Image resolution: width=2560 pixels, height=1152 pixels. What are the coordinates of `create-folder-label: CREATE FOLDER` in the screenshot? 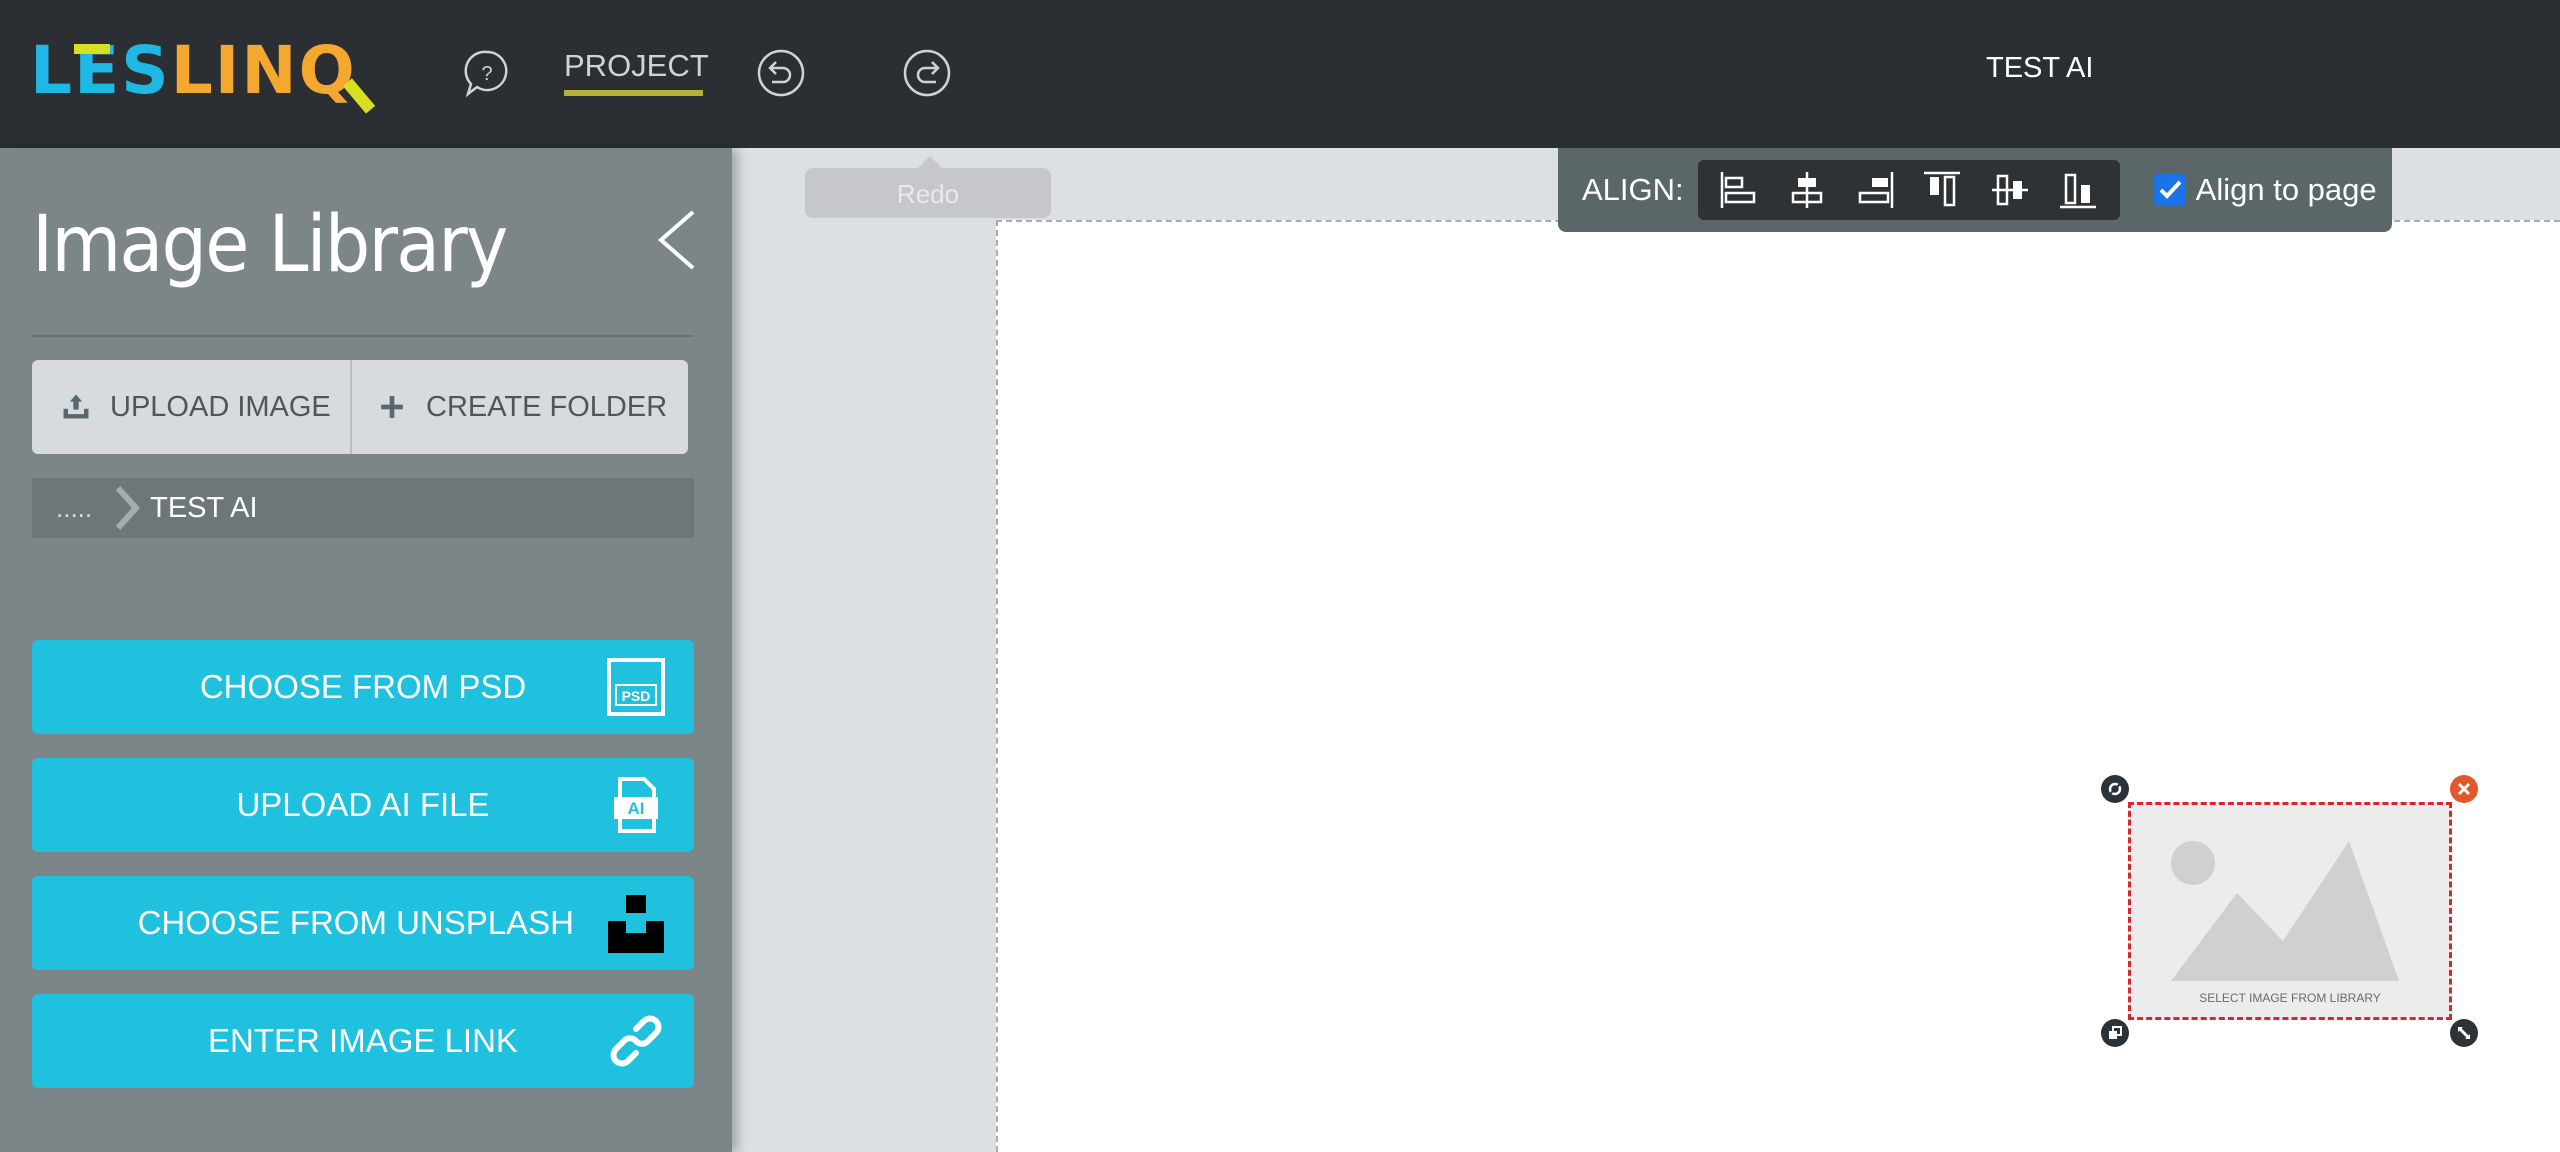 It's located at (547, 406).